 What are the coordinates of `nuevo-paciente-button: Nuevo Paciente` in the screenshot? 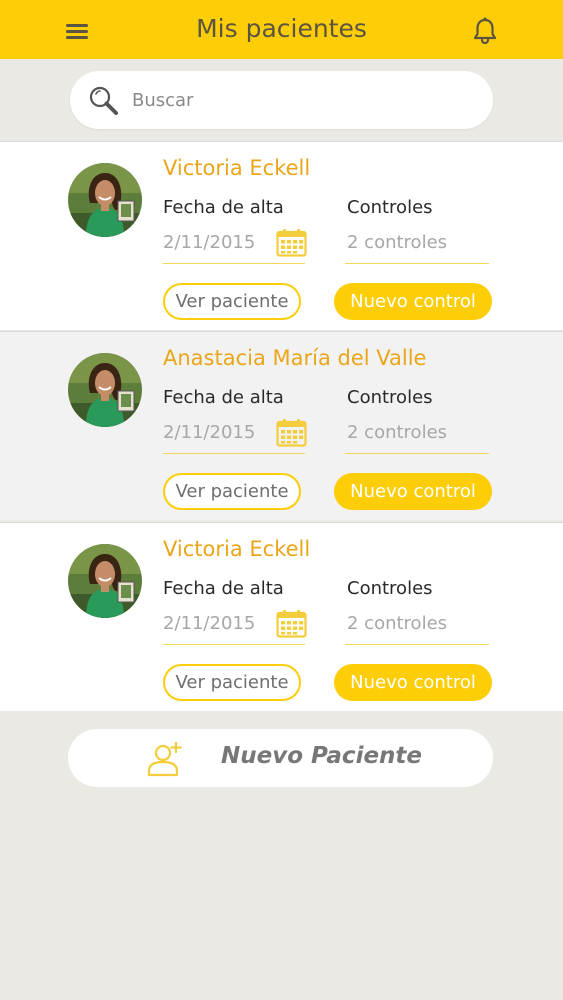 It's located at (280, 758).